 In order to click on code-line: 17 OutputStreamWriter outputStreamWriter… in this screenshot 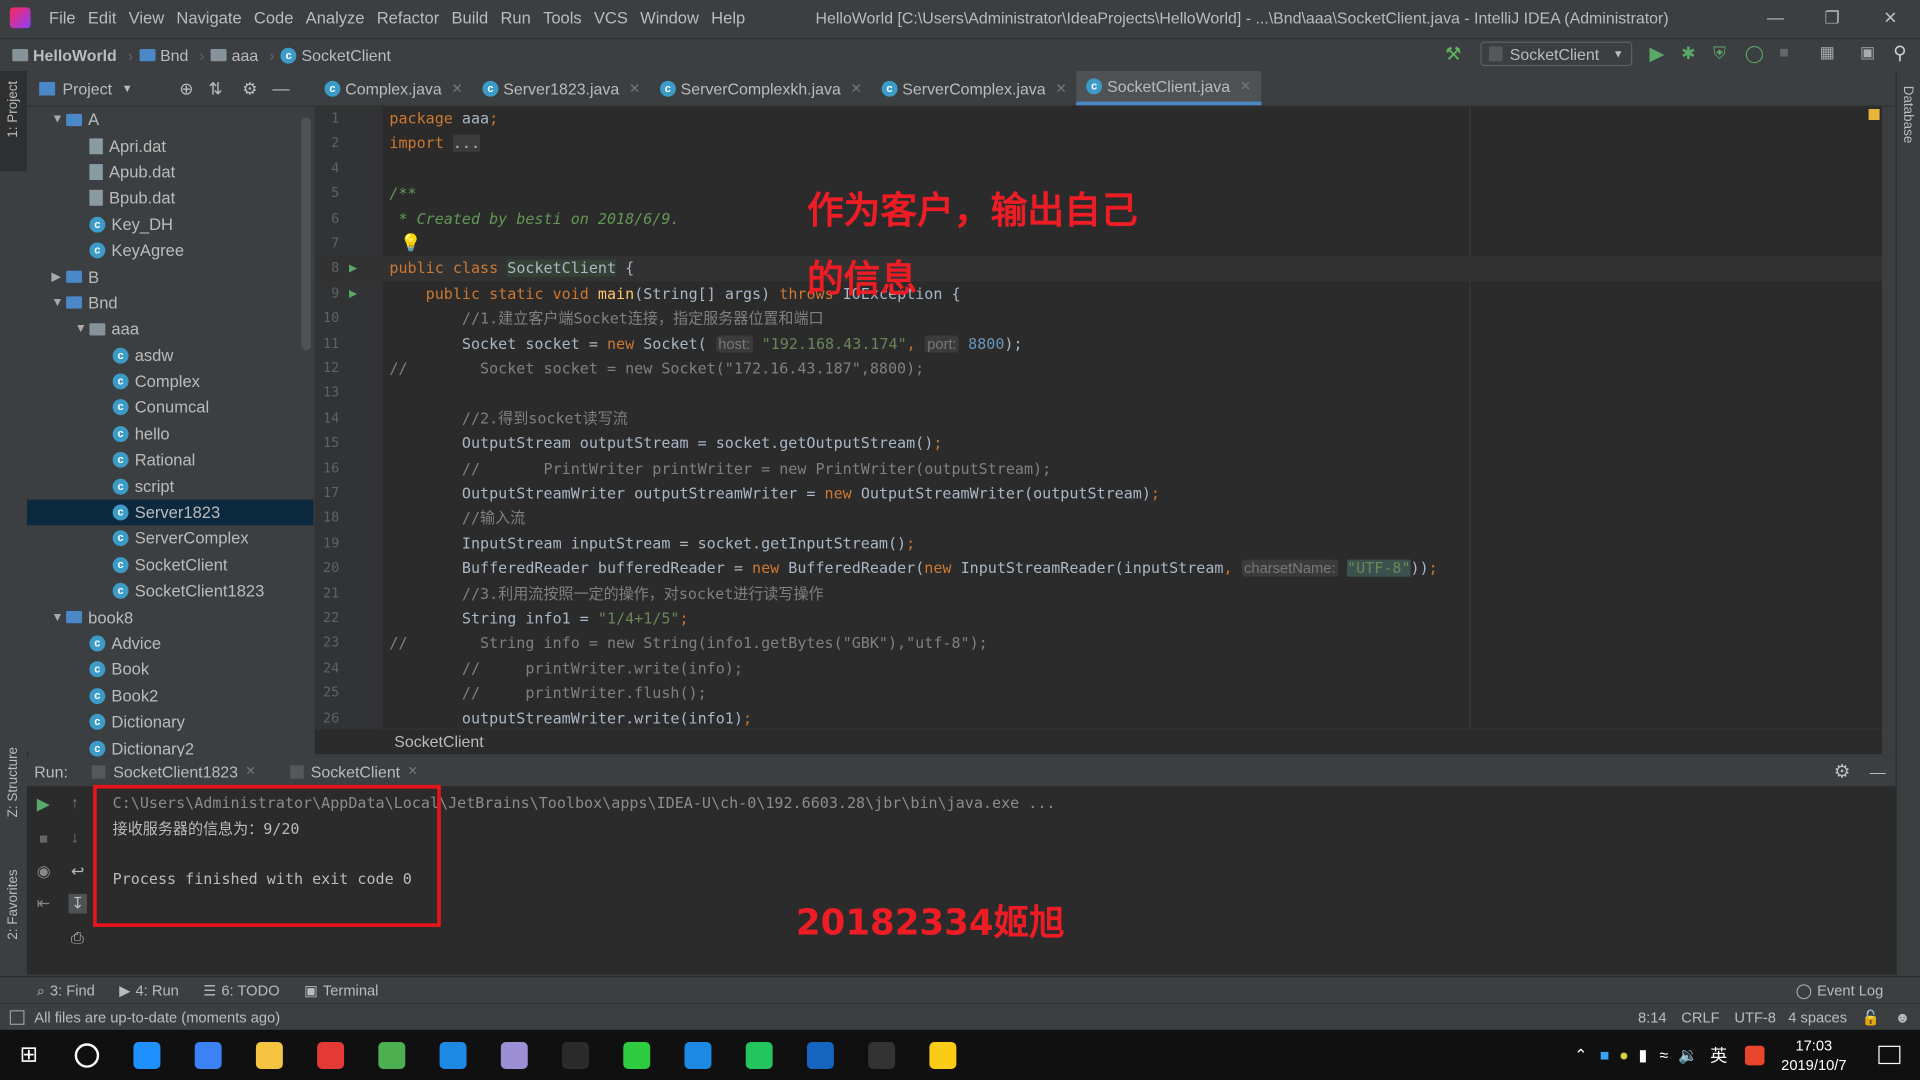, I will do `click(1098, 493)`.